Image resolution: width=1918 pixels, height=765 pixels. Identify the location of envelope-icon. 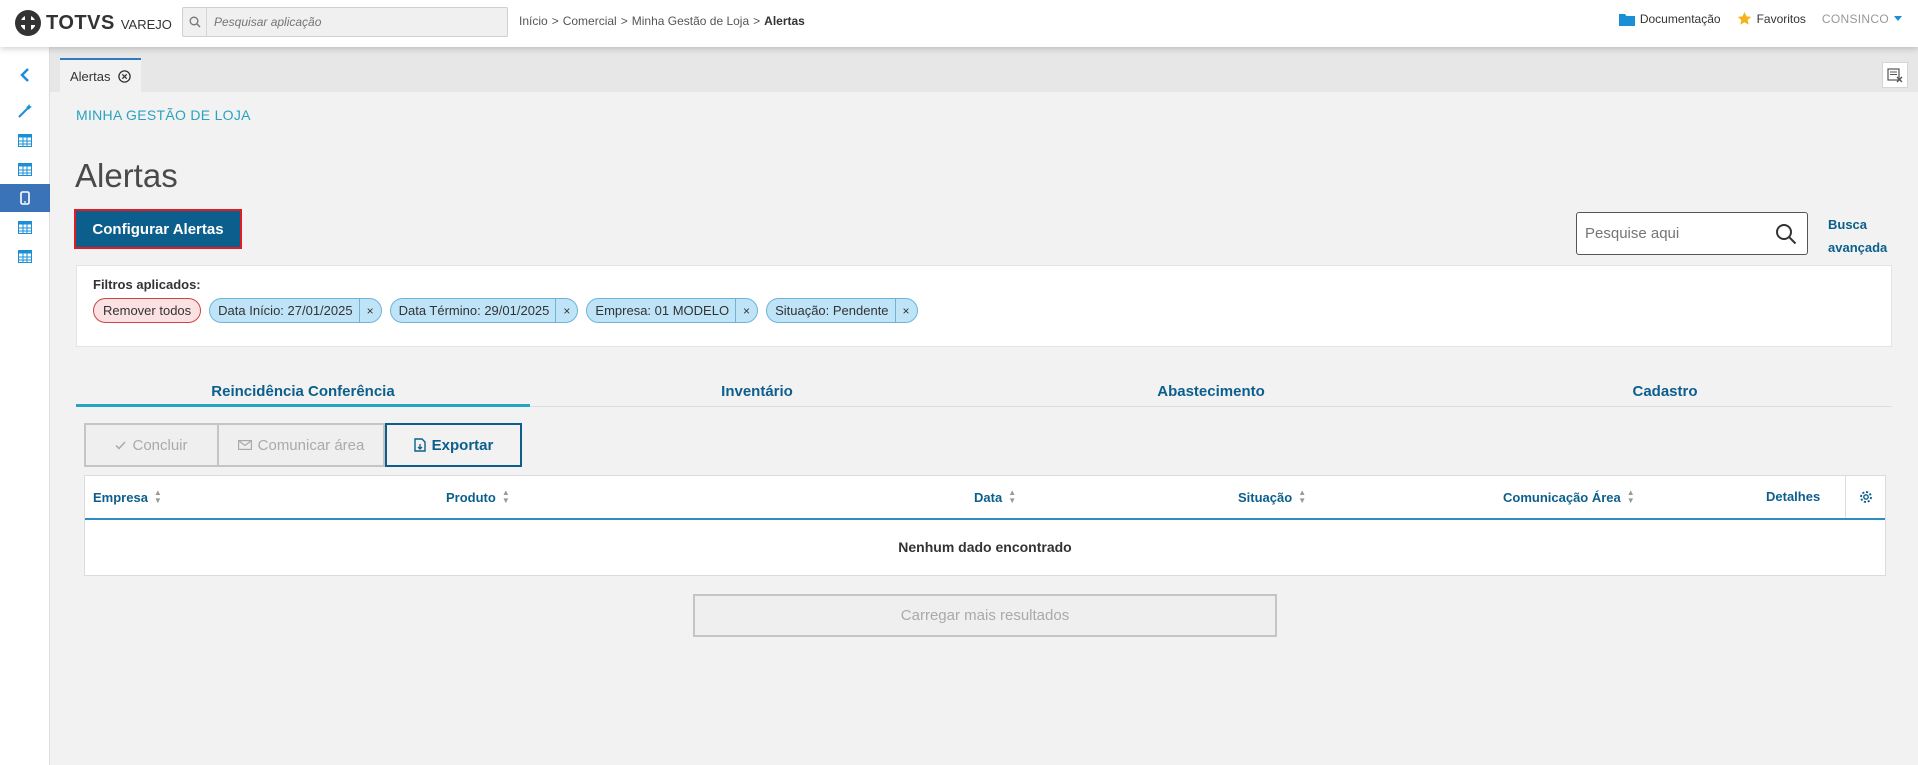
(244, 445).